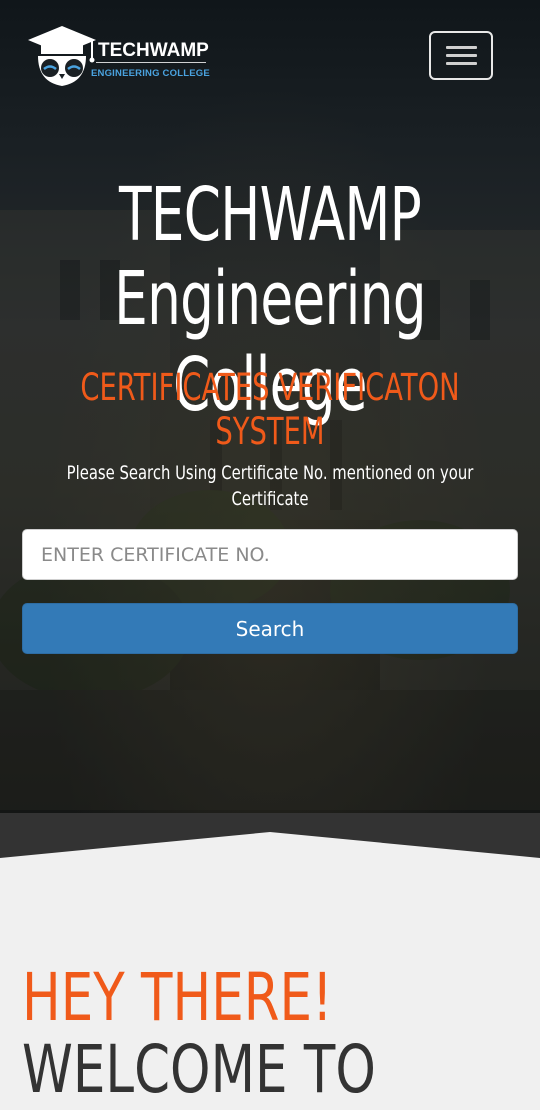 The width and height of the screenshot is (540, 1110). I want to click on college-logo: TECHWAMP ENGINEERING COLLEGE, so click(121, 57).